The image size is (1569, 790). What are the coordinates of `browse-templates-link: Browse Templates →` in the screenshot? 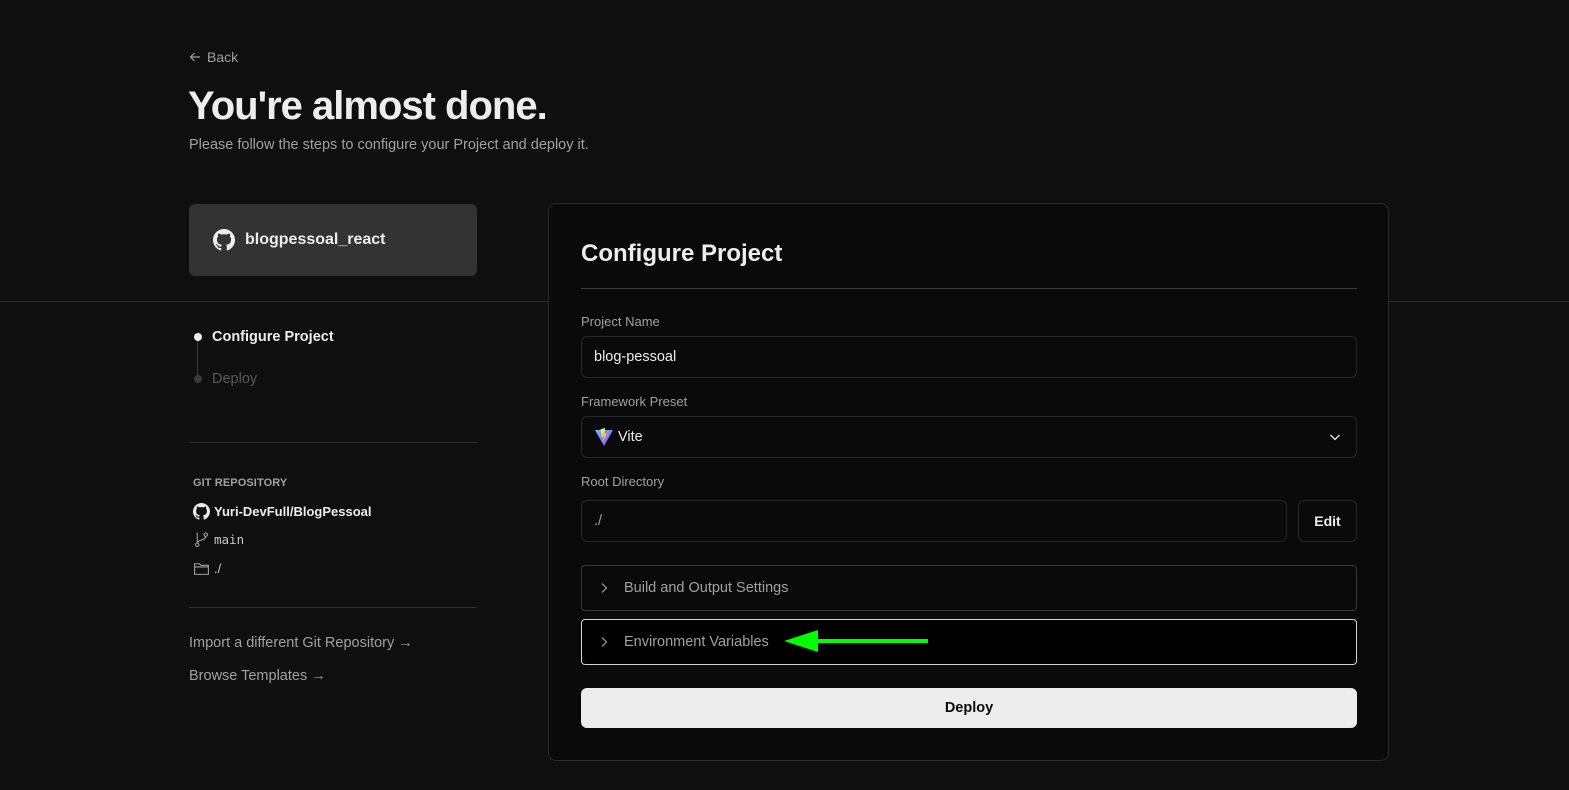 It's located at (257, 676).